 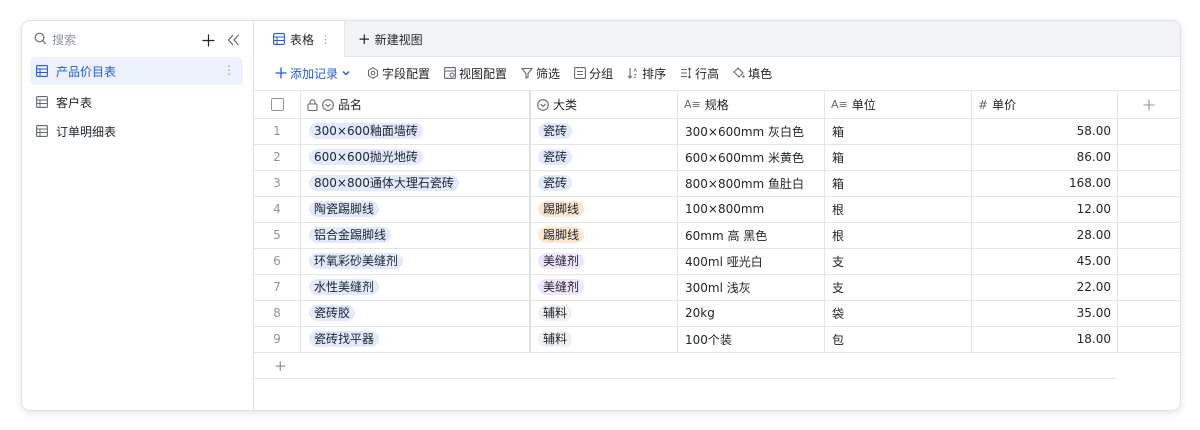 I want to click on table-row: 2 600×600抛光地砖 瓷砖 600×600mm 米黄色箱 86.00, so click(x=717, y=157).